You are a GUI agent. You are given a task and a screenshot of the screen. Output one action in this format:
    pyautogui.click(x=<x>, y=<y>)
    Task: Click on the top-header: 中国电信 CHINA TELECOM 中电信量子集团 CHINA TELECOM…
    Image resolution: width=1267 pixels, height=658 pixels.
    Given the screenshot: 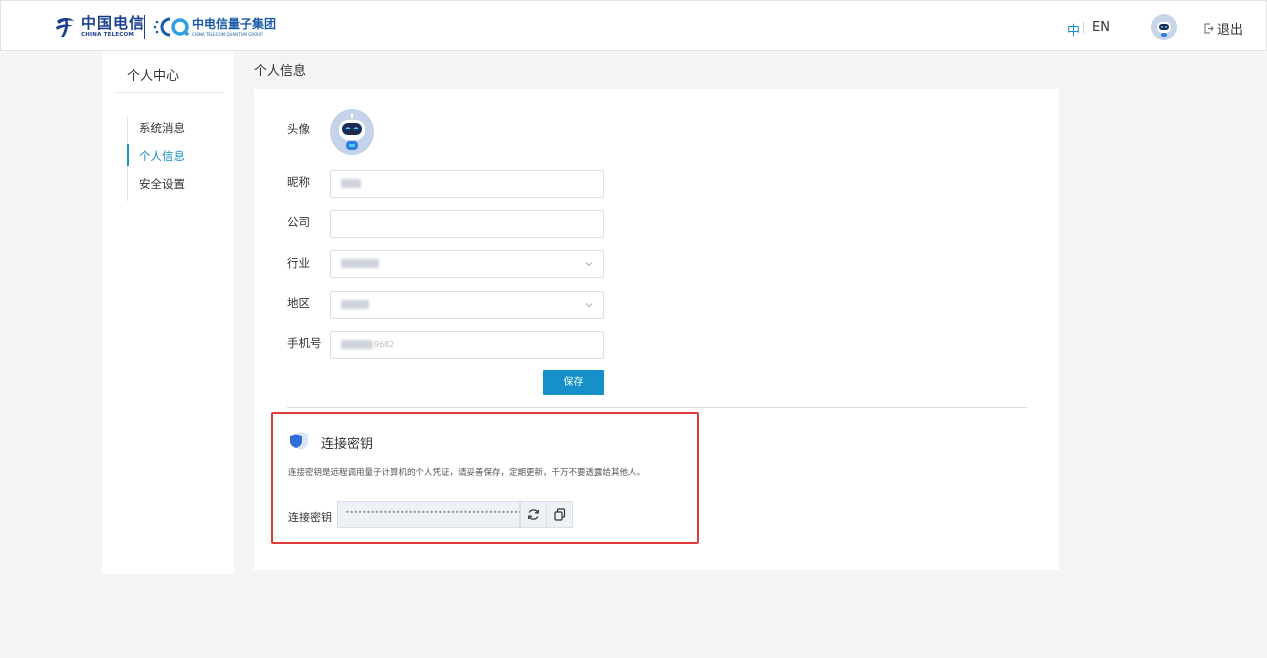 What is the action you would take?
    pyautogui.click(x=633, y=25)
    